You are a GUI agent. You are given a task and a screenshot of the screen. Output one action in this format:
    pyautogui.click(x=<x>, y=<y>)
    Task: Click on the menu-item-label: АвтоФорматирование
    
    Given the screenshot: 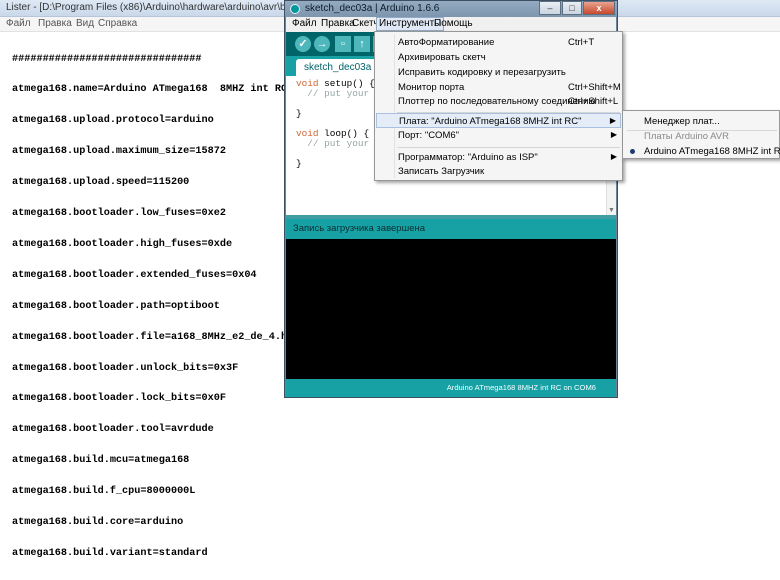 What is the action you would take?
    pyautogui.click(x=446, y=42)
    